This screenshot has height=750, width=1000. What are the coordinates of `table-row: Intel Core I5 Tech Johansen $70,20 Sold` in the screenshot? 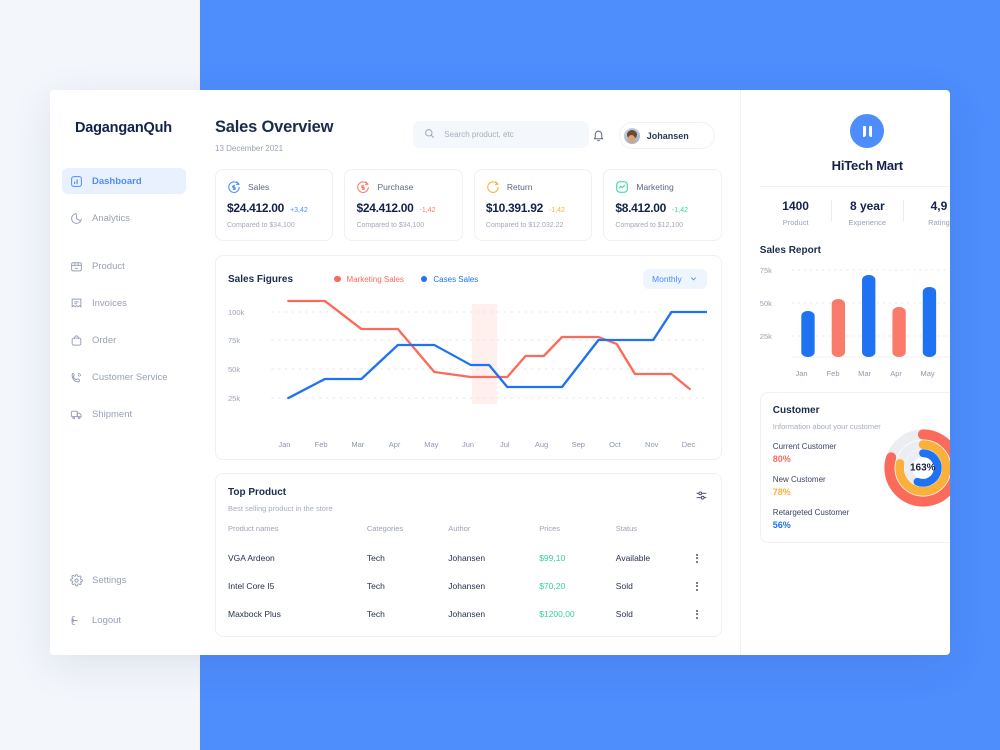 It's located at (467, 586).